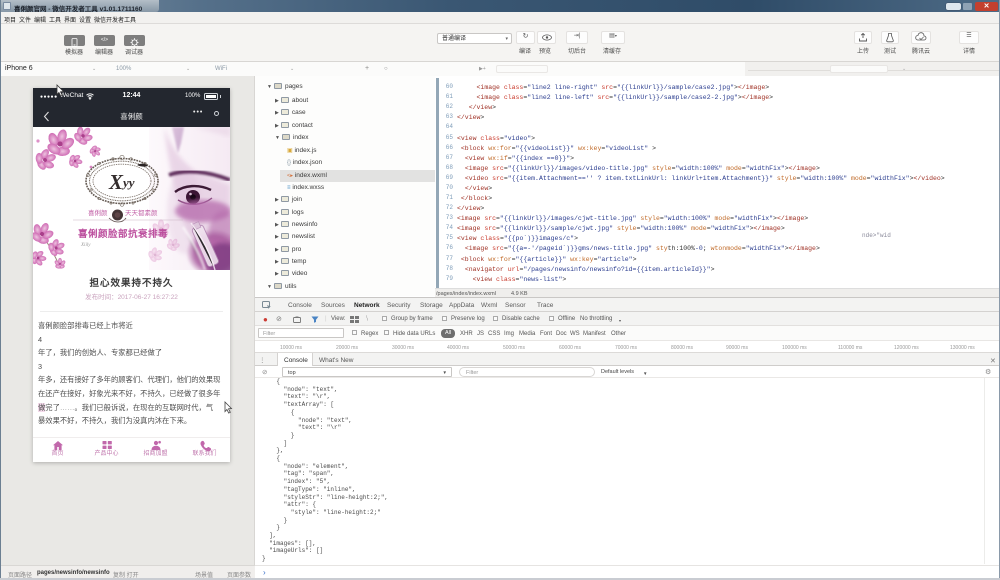 The width and height of the screenshot is (1000, 580). Describe the element at coordinates (85, 245) in the screenshot. I see `svg-text: Xiily` at that location.